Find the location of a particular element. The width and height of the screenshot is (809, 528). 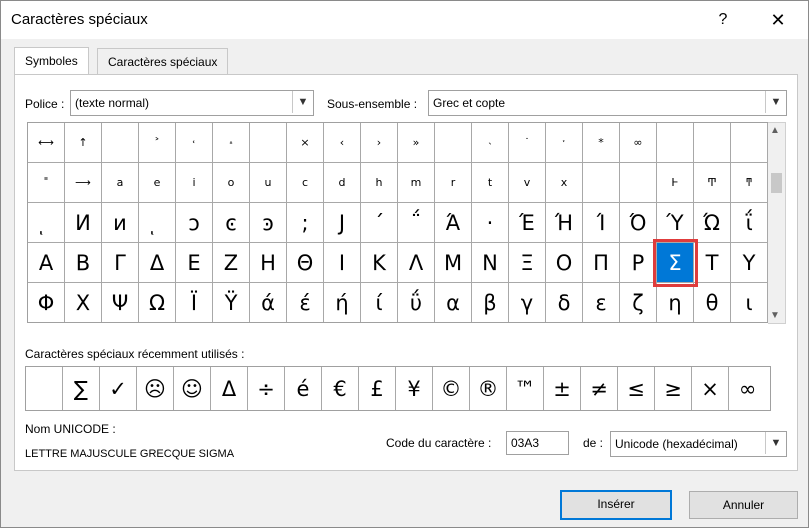

symbol-cell: Ͳ is located at coordinates (712, 183).